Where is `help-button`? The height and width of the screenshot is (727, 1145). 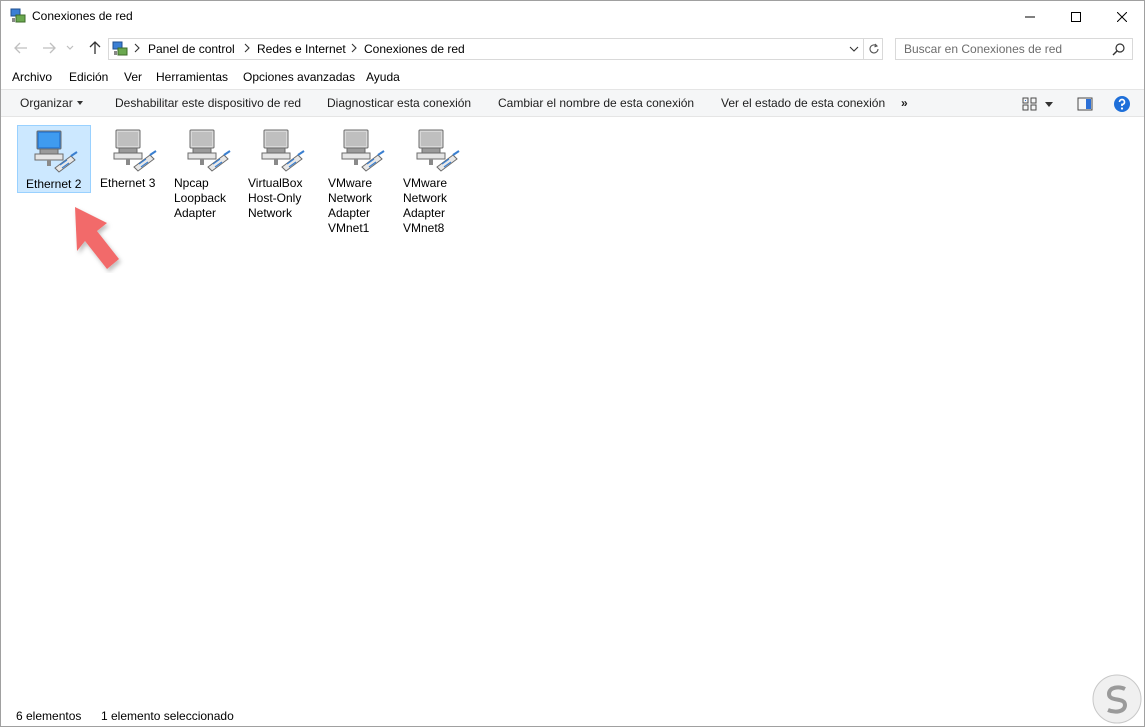
help-button is located at coordinates (1122, 104).